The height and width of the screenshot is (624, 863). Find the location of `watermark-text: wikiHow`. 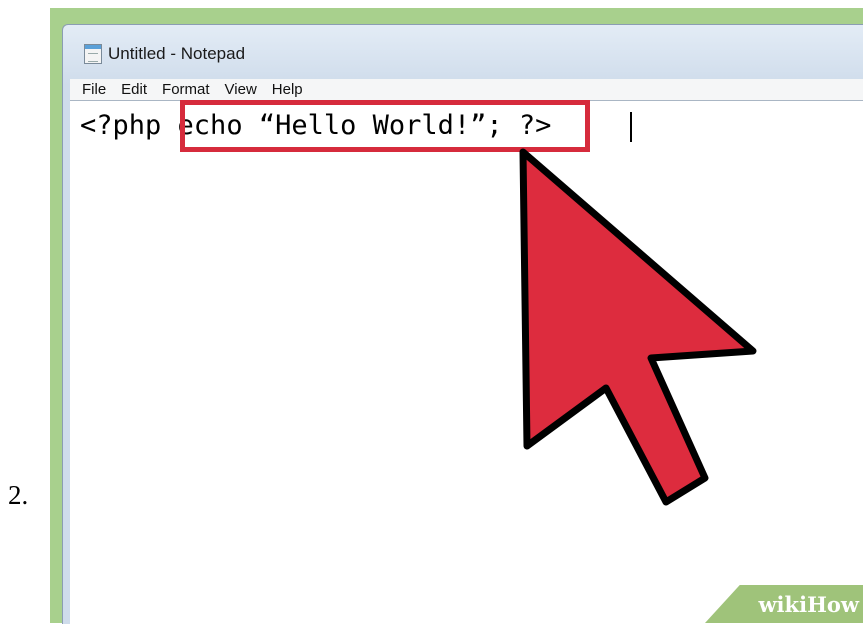

watermark-text: wikiHow is located at coordinates (808, 604).